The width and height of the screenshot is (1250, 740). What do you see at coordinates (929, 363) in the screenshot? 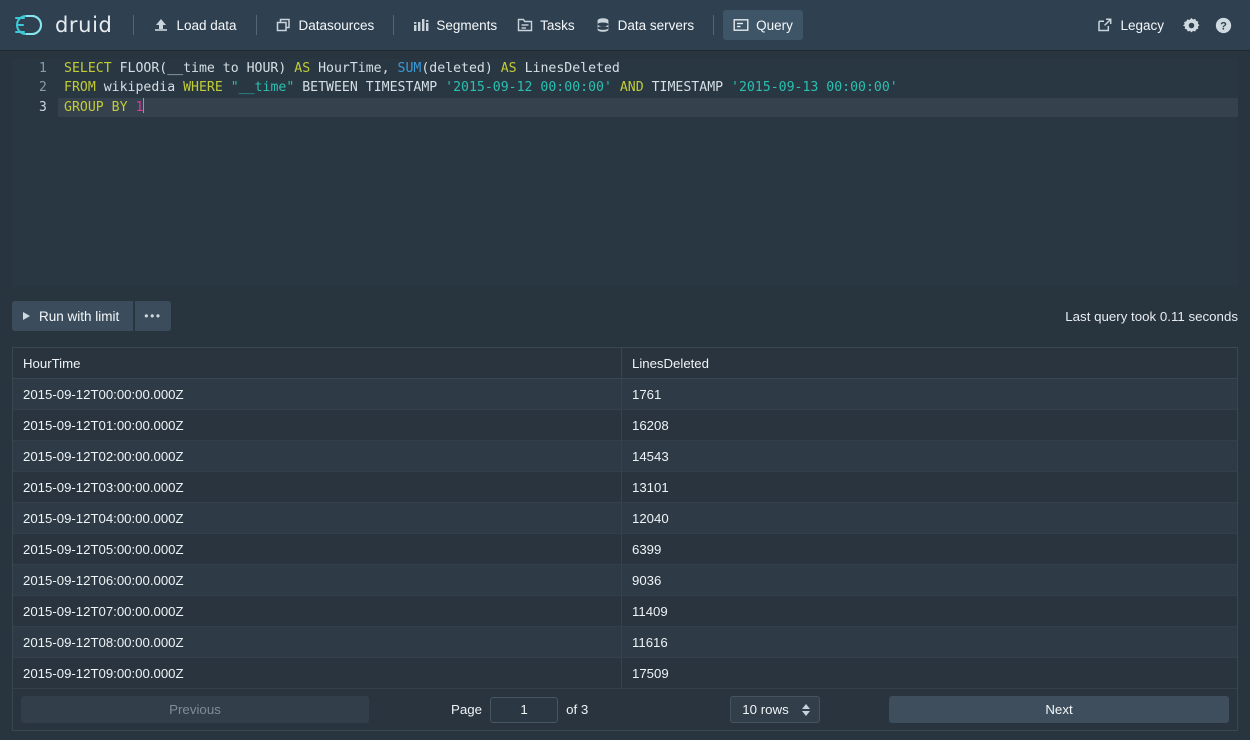
I see `column-header-linesdeleted: LinesDeleted` at bounding box center [929, 363].